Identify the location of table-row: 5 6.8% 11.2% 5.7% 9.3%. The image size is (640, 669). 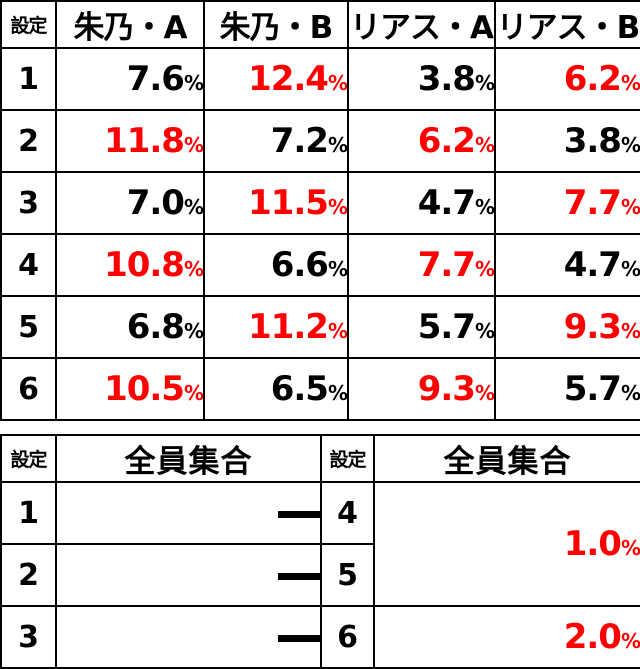
(320, 327).